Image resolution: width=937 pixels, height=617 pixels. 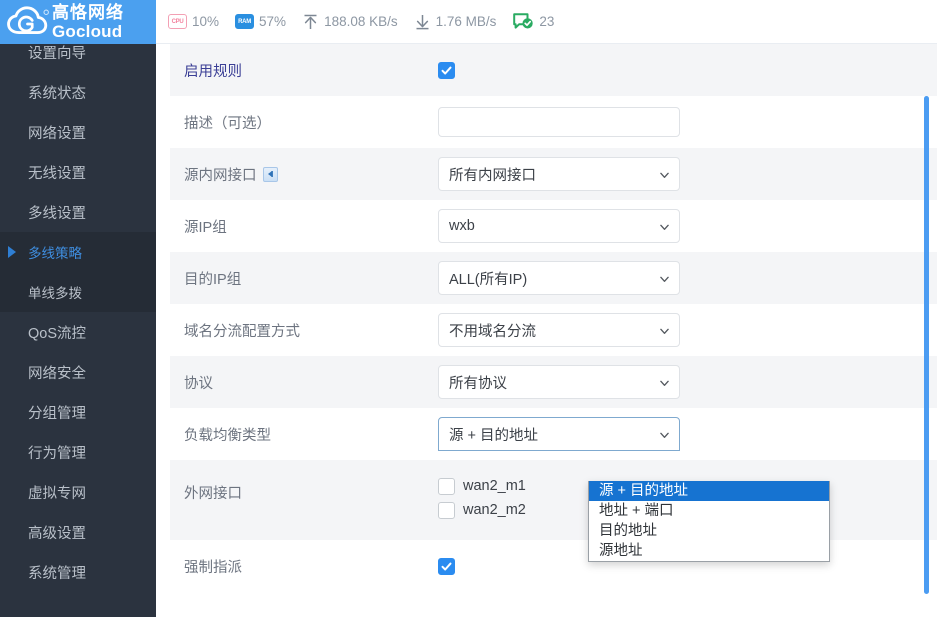 What do you see at coordinates (57, 573) in the screenshot?
I see `sidebar-item-label: 系统管理` at bounding box center [57, 573].